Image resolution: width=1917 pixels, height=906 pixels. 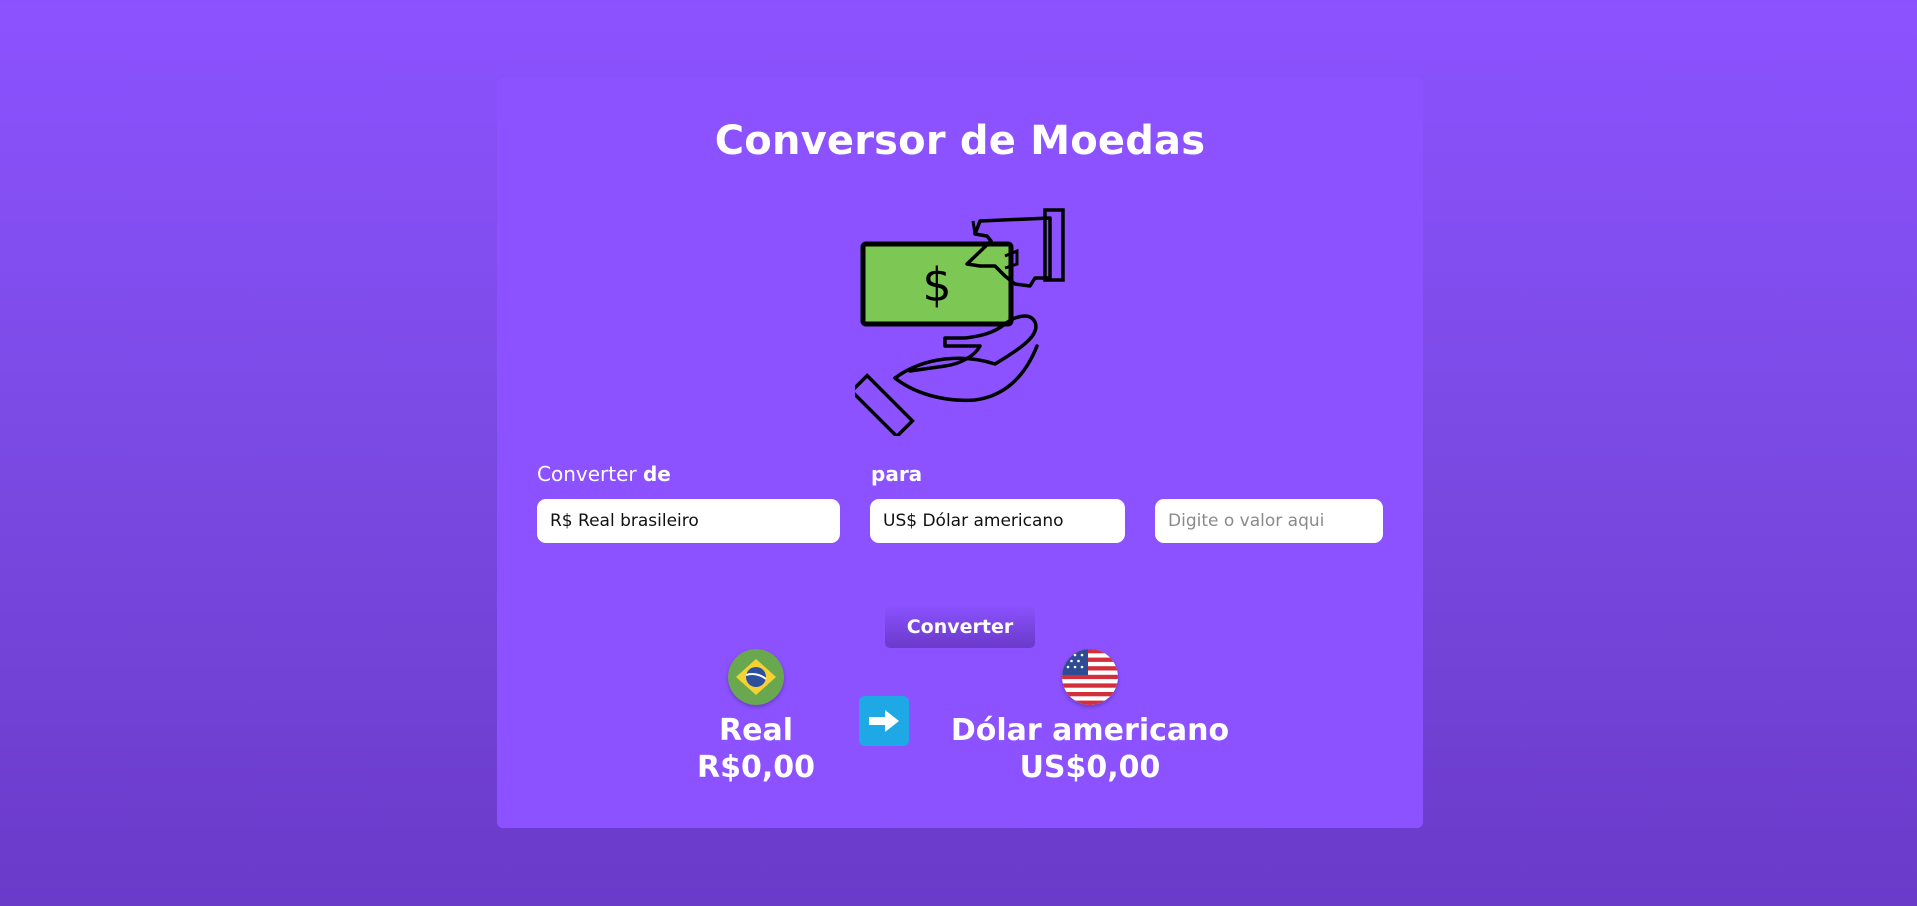 I want to click on from-currency-select: R$ Real brasileiro, so click(x=688, y=521).